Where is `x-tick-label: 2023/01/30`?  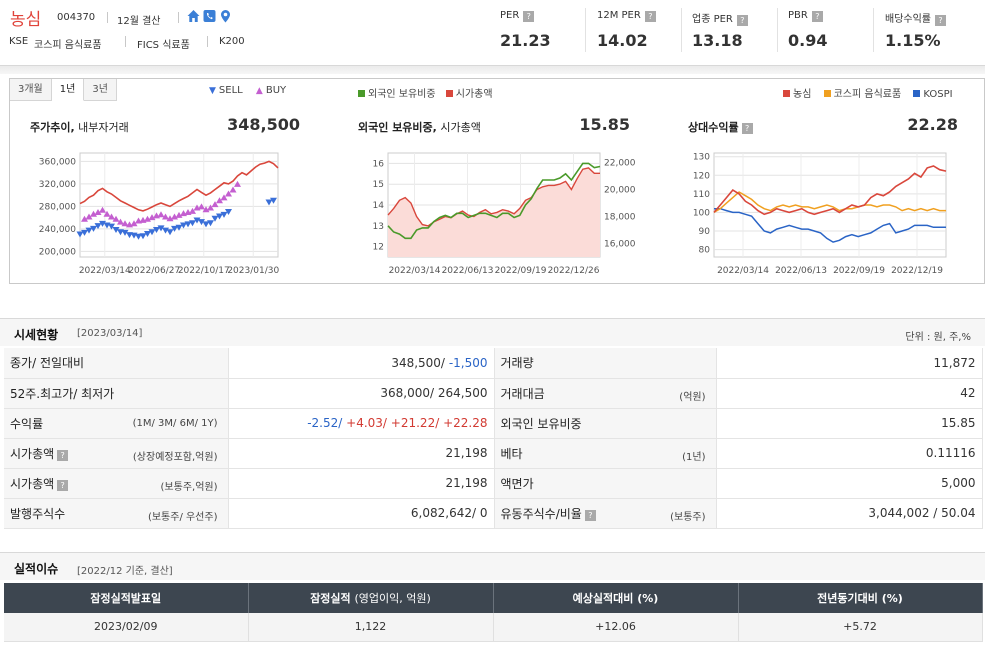 x-tick-label: 2023/01/30 is located at coordinates (253, 271).